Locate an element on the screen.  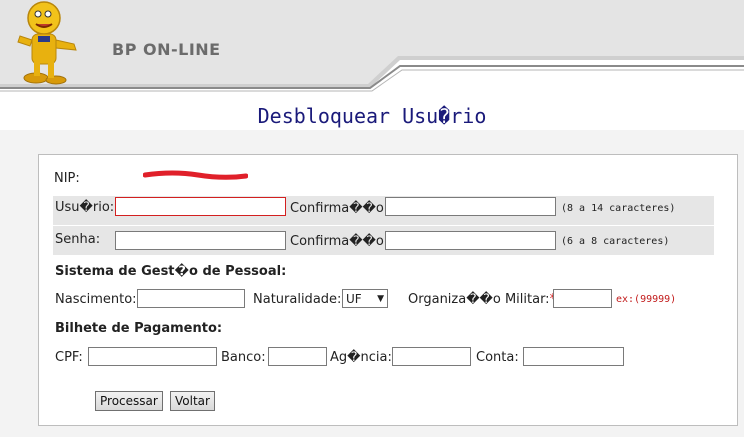
senha-confirmacao-label: Confirma��o: is located at coordinates (339, 241).